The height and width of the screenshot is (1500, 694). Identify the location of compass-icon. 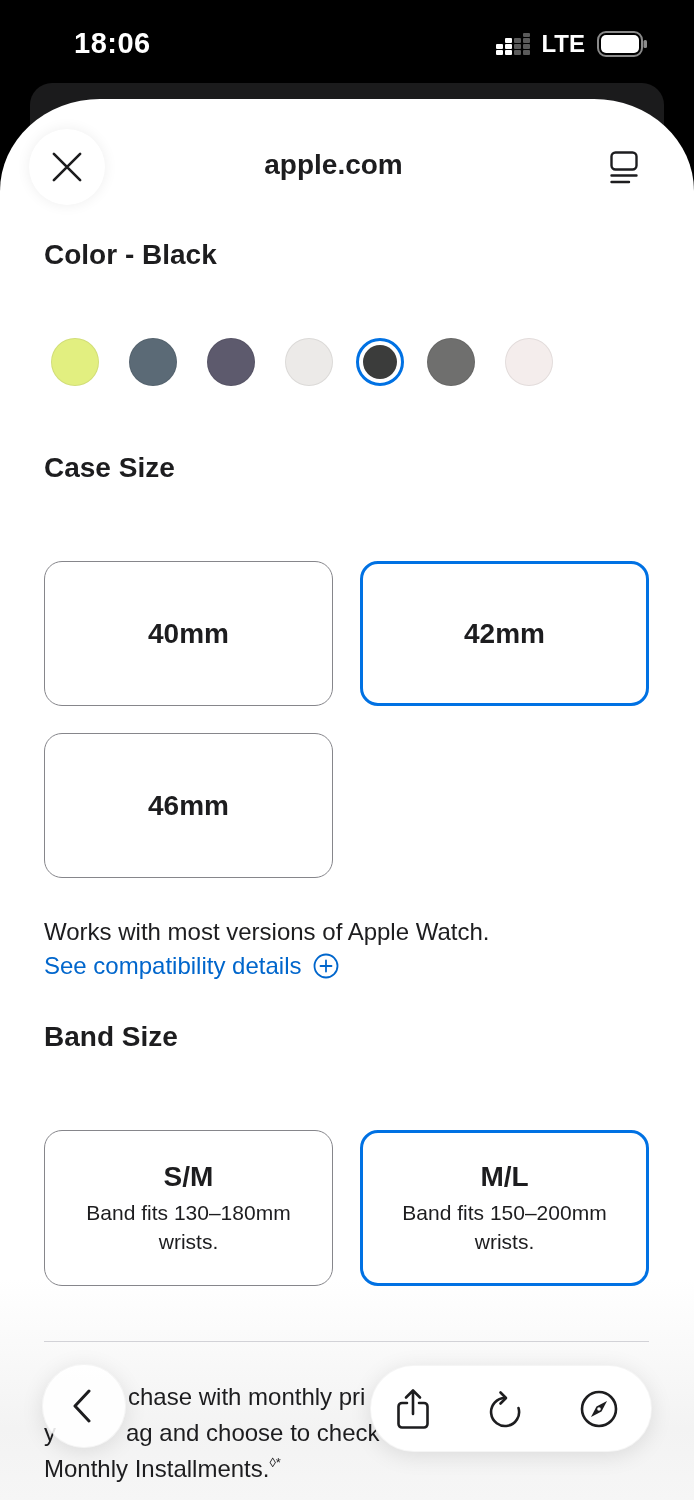
(599, 1408).